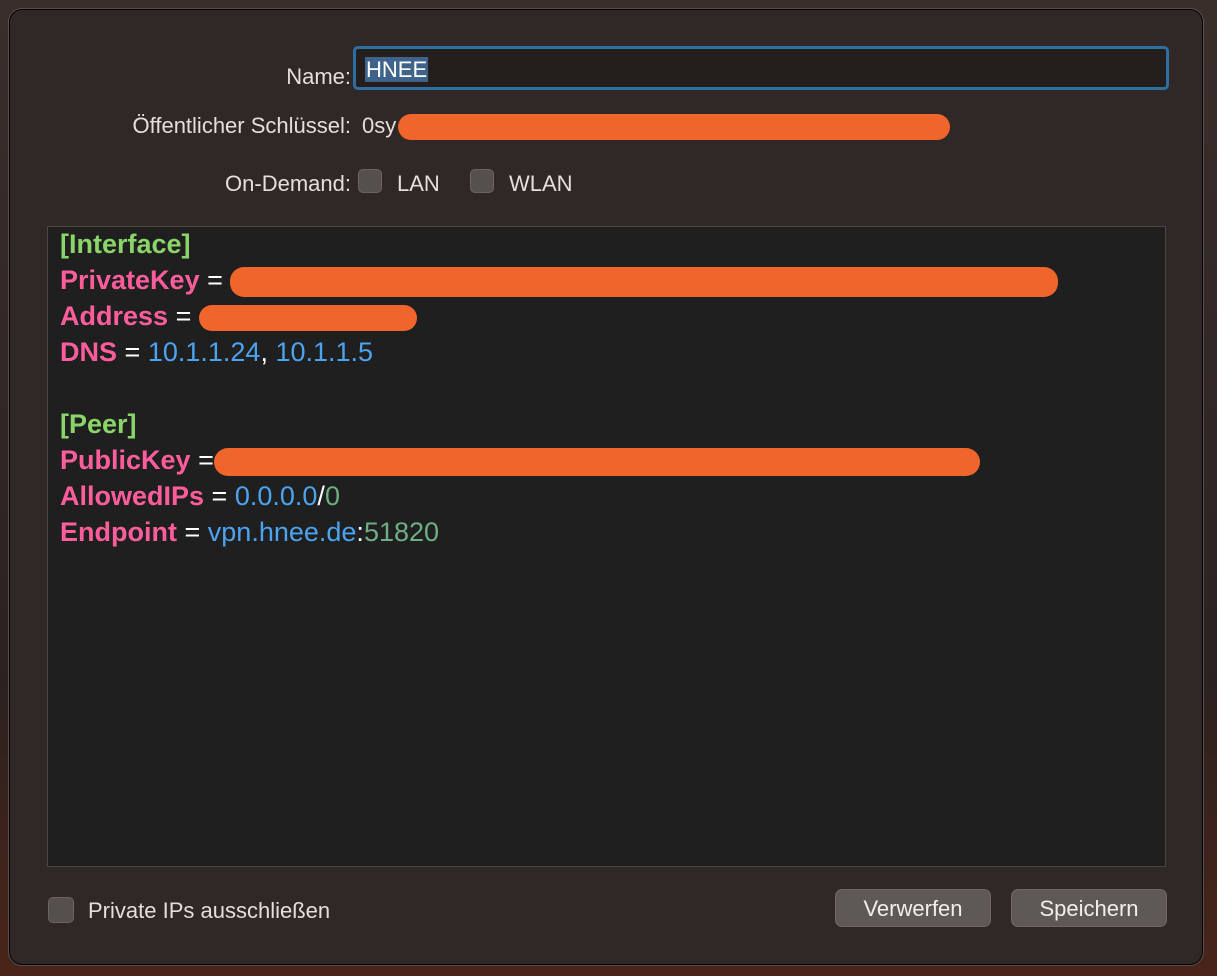  What do you see at coordinates (332, 496) in the screenshot?
I see `allowedips-mask: 0` at bounding box center [332, 496].